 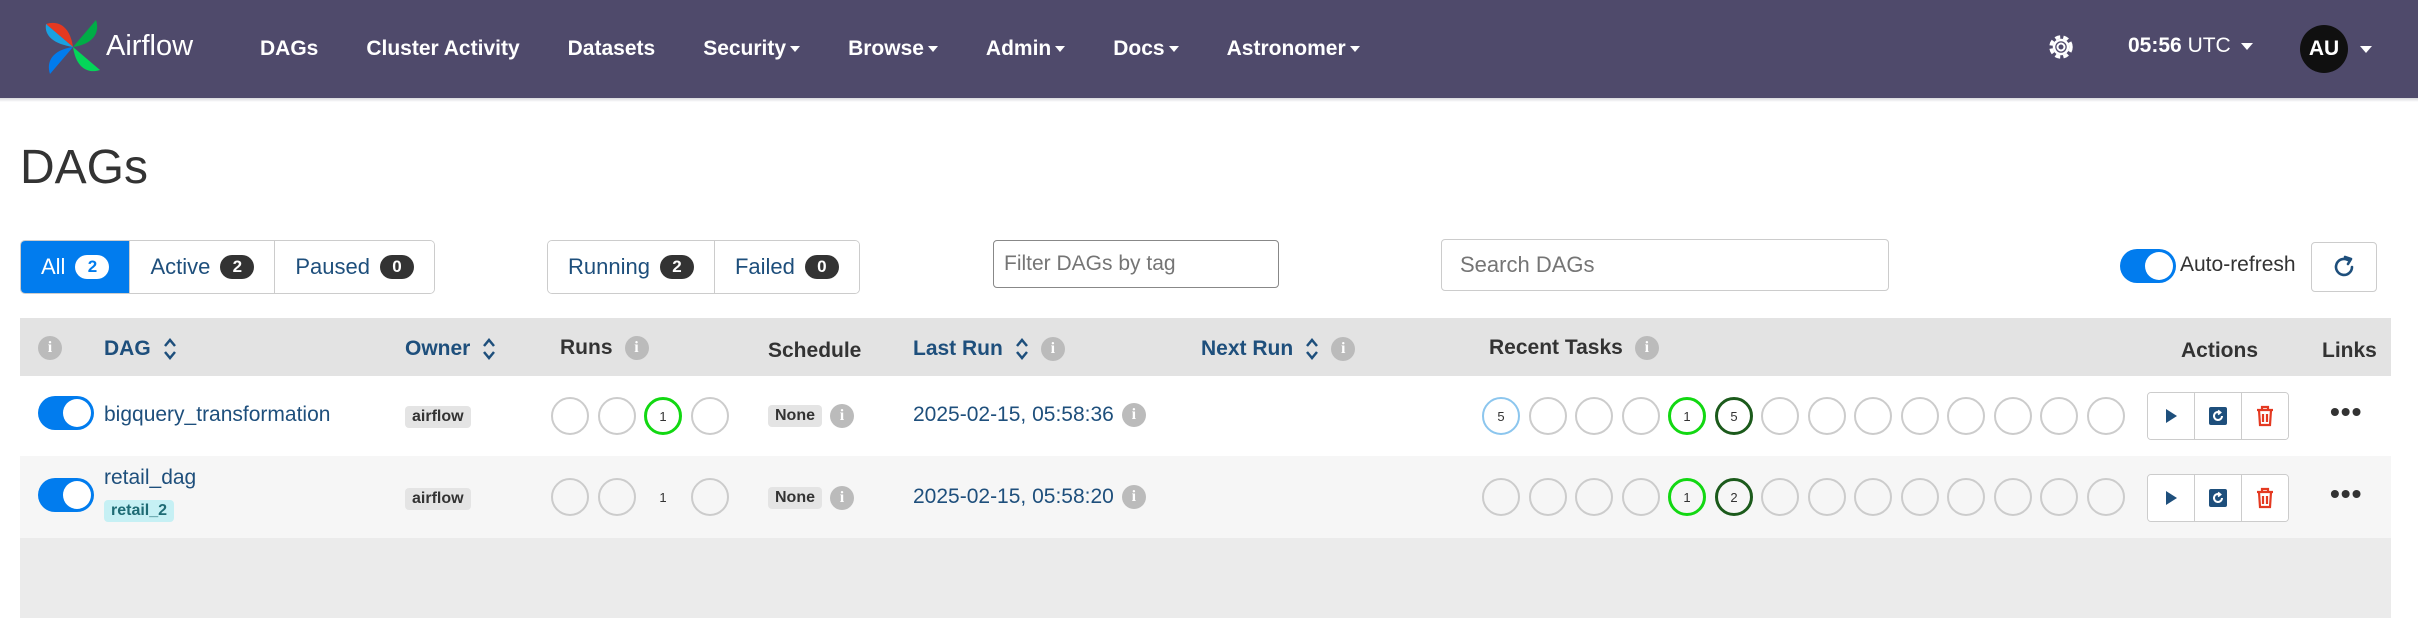 I want to click on gear-icon, so click(x=2061, y=47).